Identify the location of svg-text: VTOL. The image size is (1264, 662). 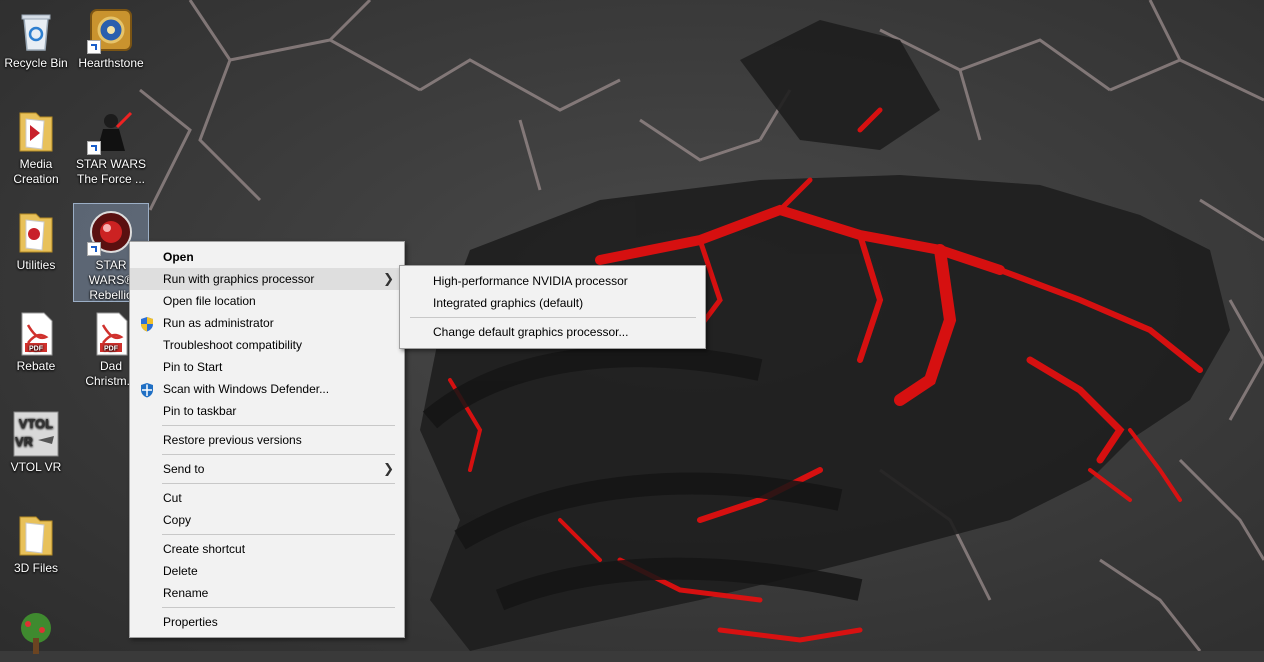
(36, 423).